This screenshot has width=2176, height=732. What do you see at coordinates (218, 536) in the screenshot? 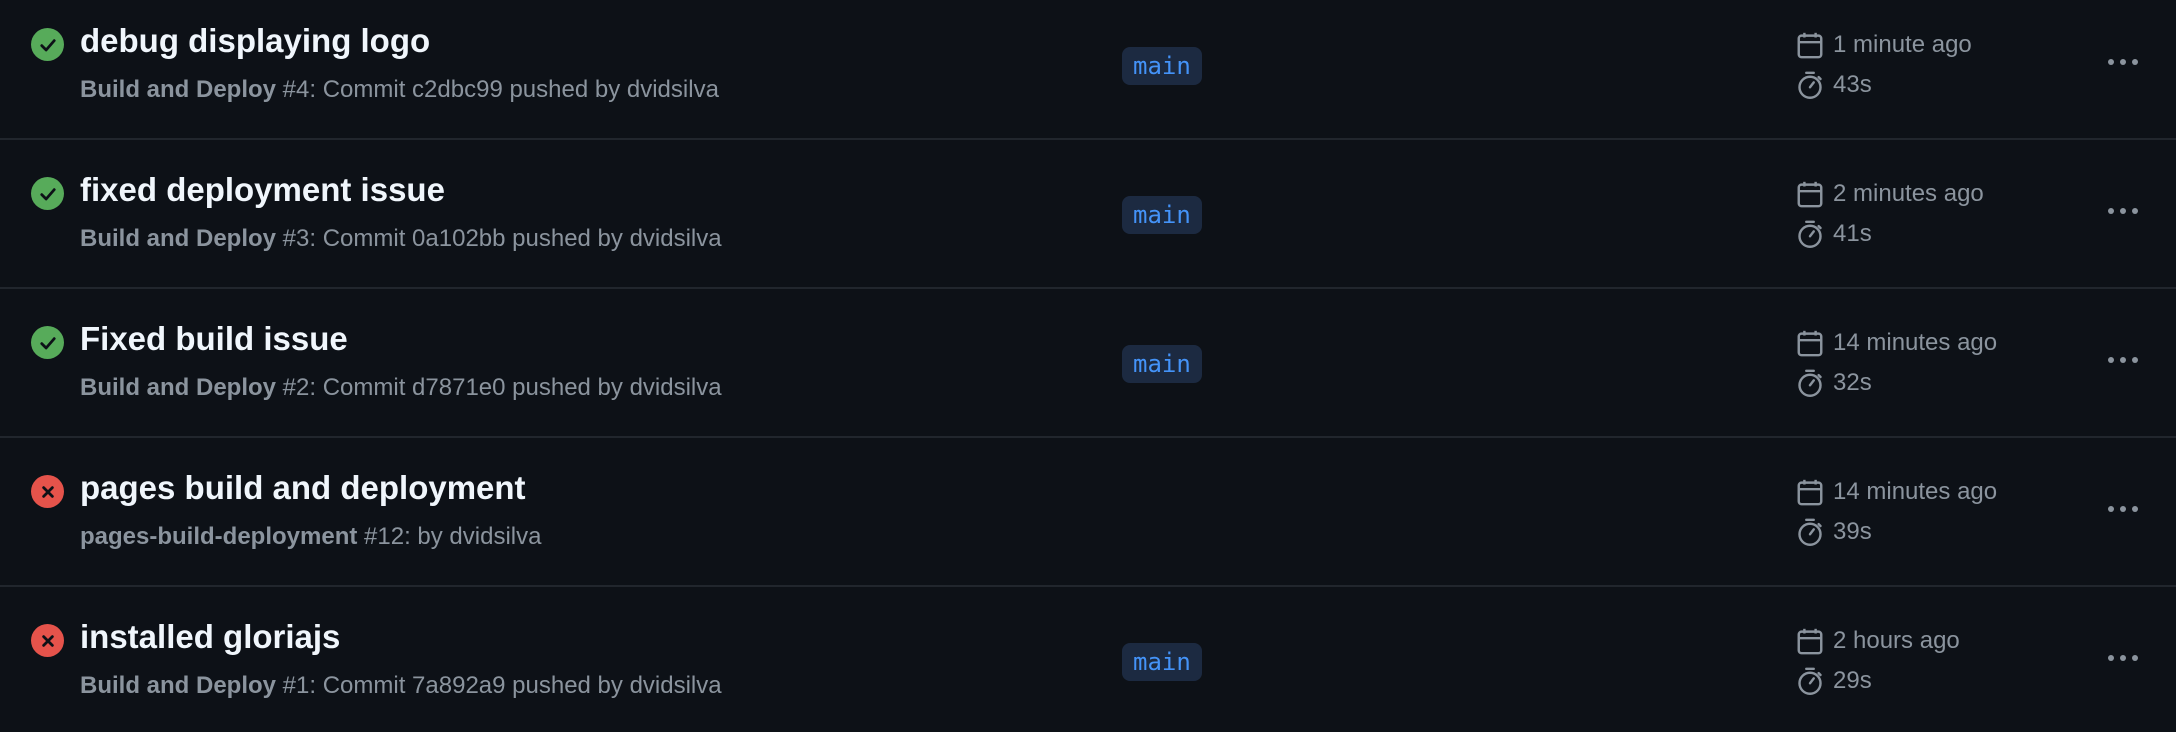
I see `workflow-name: pages-build-deployment` at bounding box center [218, 536].